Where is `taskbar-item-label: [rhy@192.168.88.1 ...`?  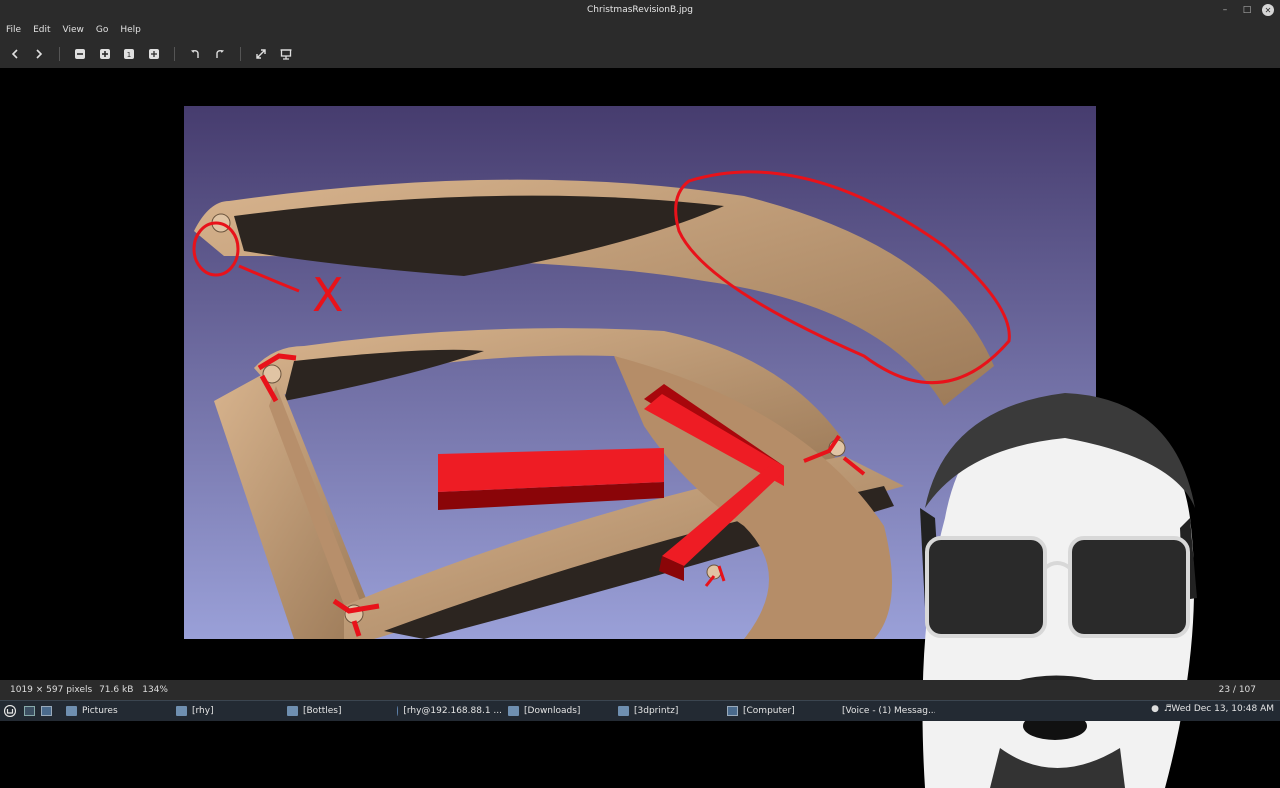
taskbar-item-label: [rhy@192.168.88.1 ... is located at coordinates (452, 711).